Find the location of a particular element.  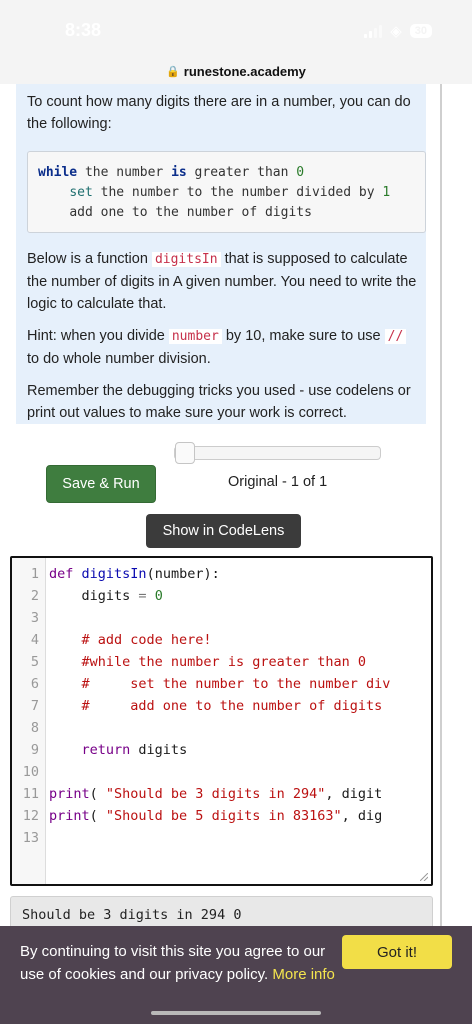

line-number: 5 is located at coordinates (34, 662).